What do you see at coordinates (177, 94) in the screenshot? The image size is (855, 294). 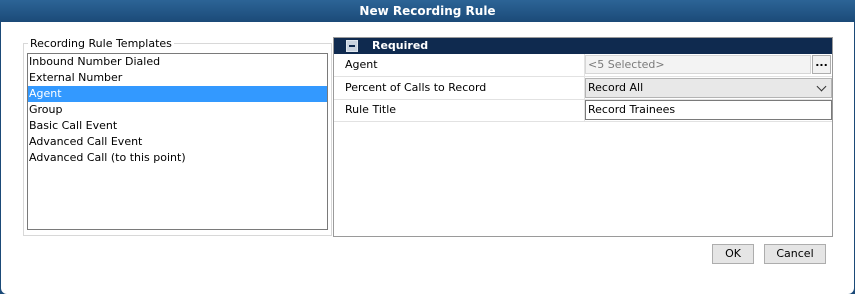 I see `template-item-agent: Agent` at bounding box center [177, 94].